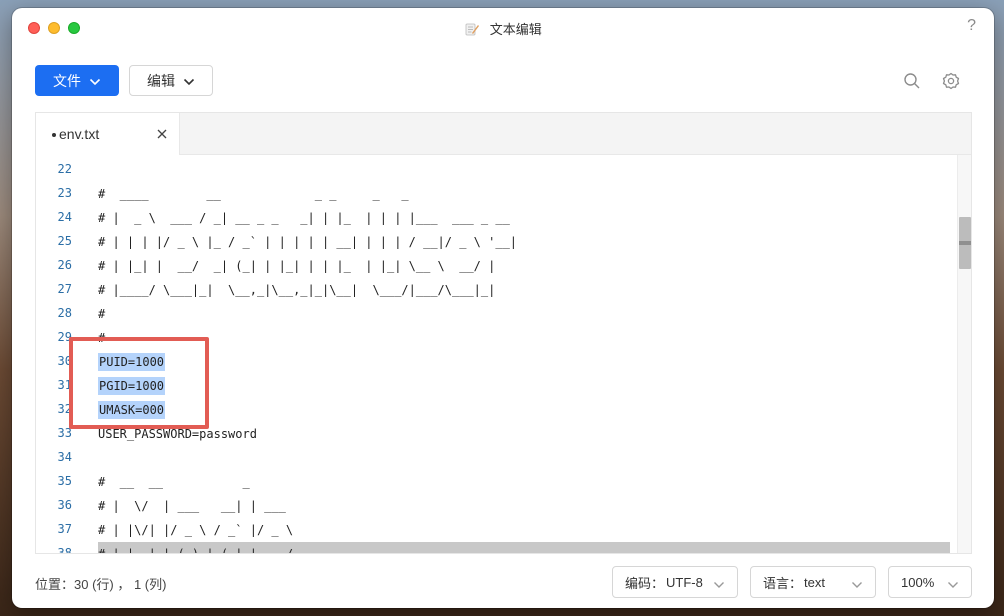  I want to click on code-line: 28 #, so click(496, 314).